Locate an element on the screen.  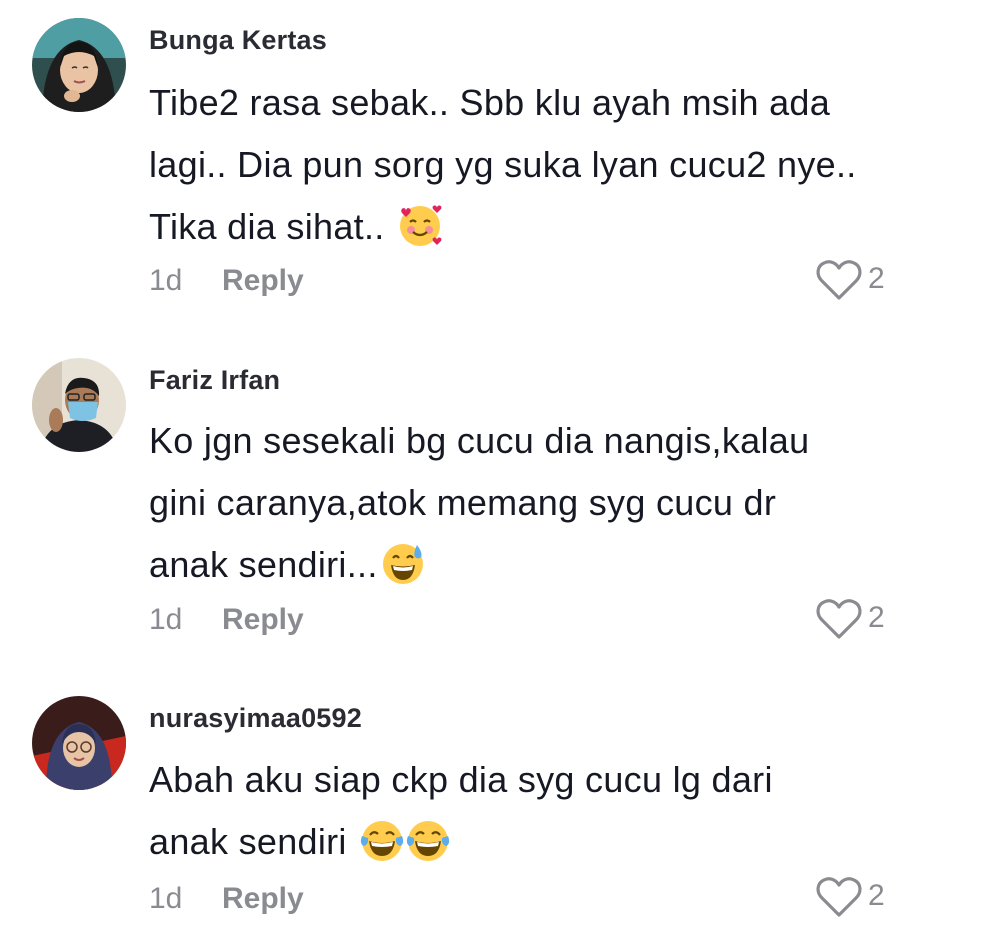
comment-line: Tibe2 rasa sebak.. Sbb klu ayah msih ada is located at coordinates (490, 102).